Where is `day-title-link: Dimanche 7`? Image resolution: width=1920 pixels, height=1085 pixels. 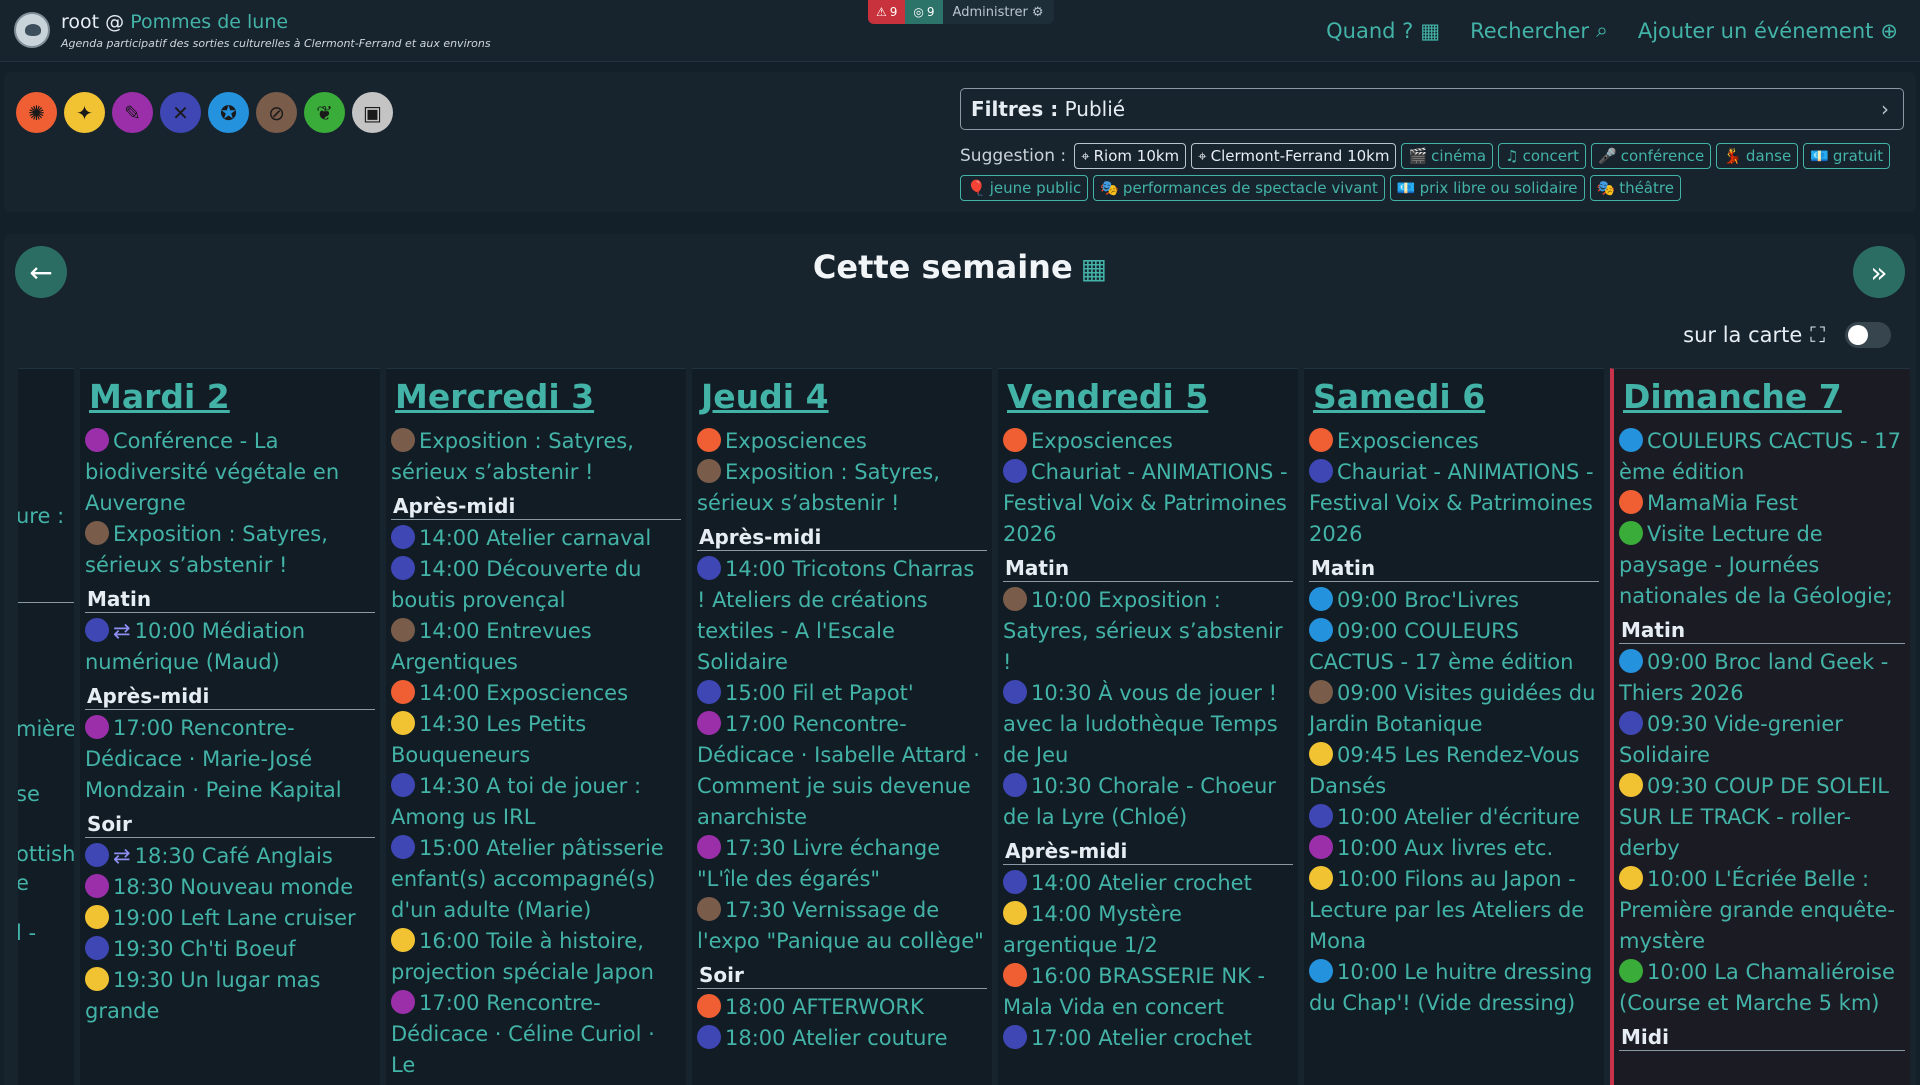 day-title-link: Dimanche 7 is located at coordinates (1762, 397).